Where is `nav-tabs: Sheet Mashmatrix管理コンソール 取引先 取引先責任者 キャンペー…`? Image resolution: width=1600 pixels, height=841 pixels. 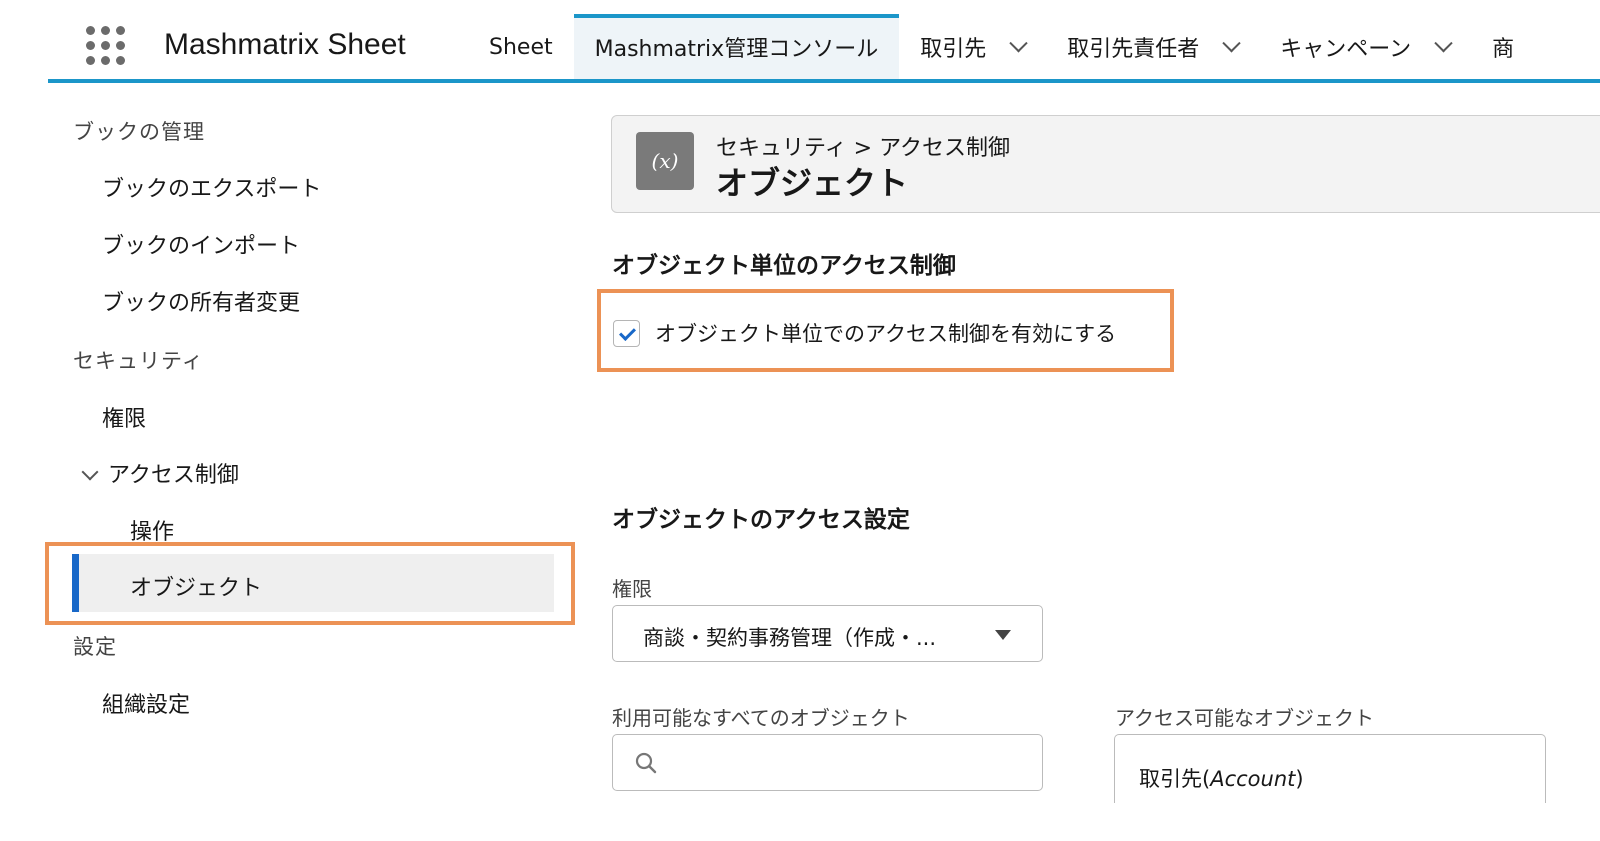
nav-tabs: Sheet Mashmatrix管理コンソール 取引先 取引先責任者 キャンペー… is located at coordinates (1001, 47).